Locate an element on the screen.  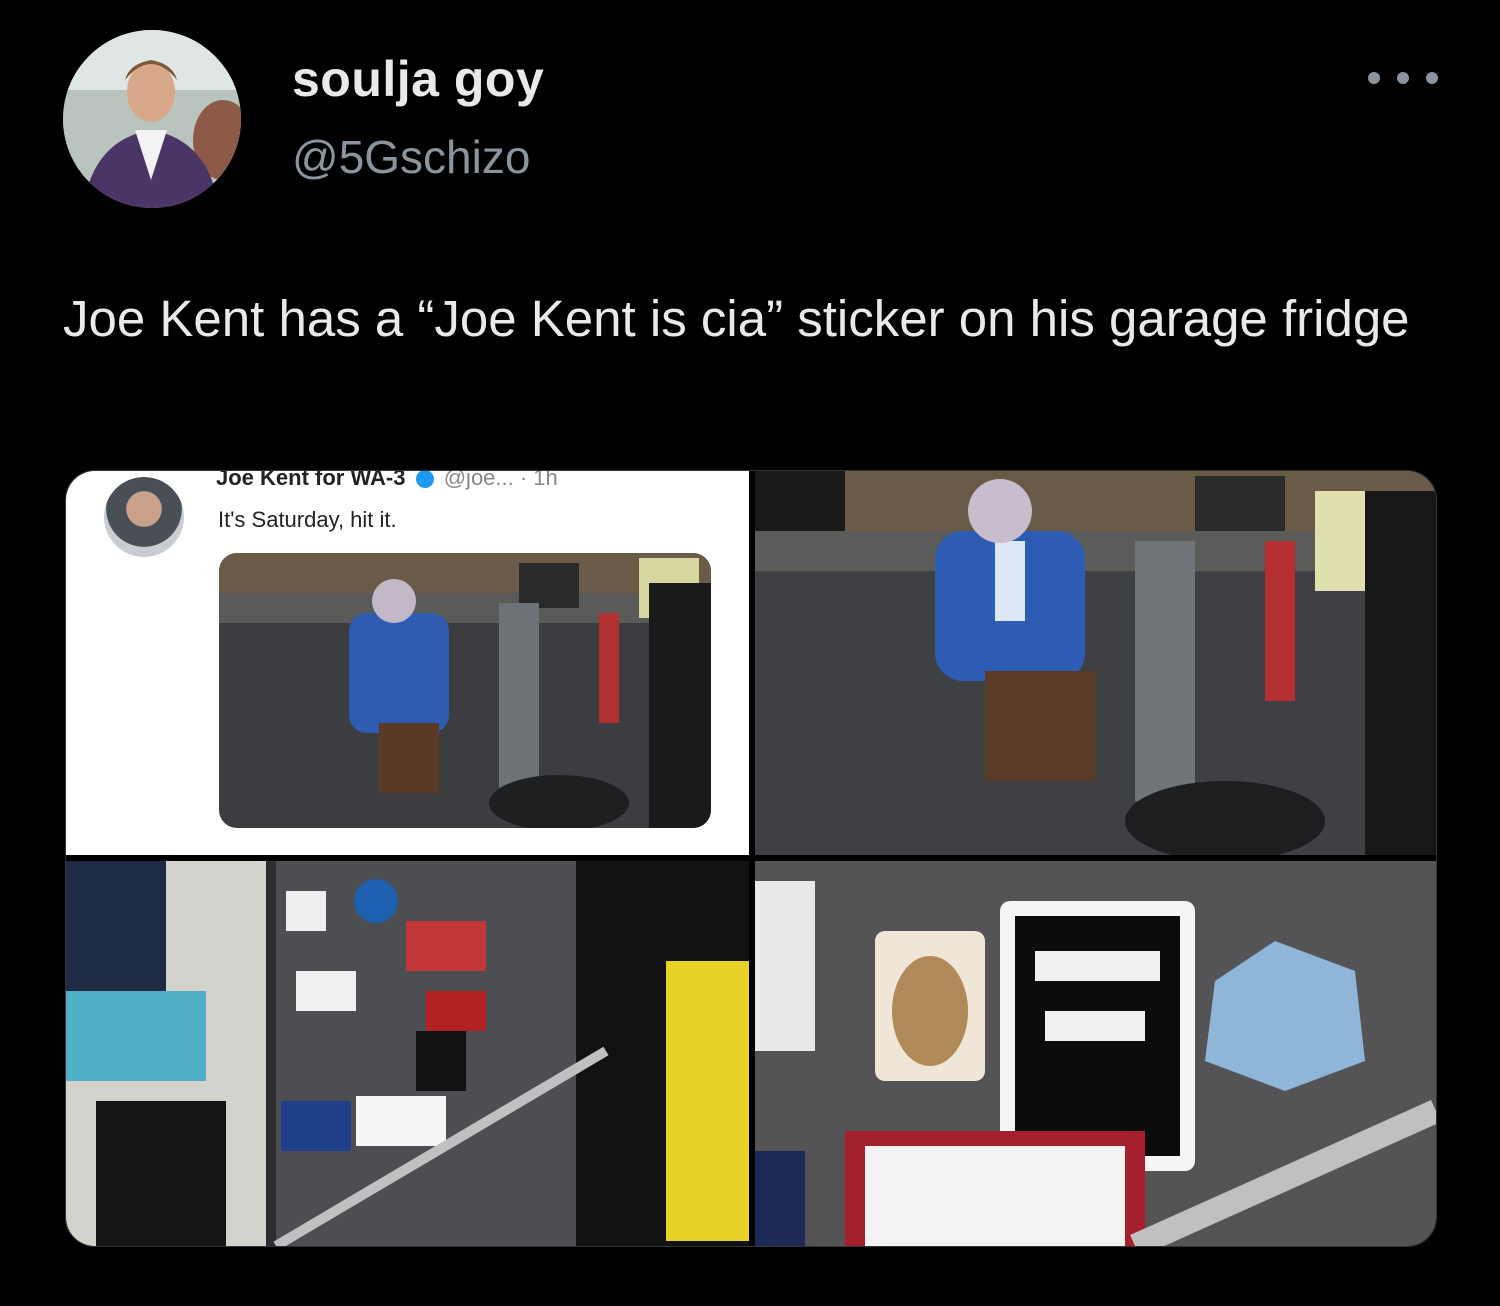
rowing-photo-large is located at coordinates (1095, 663).